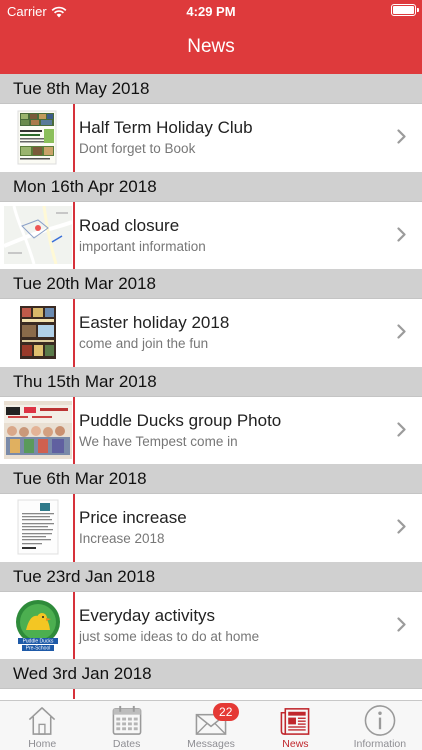  What do you see at coordinates (380, 744) in the screenshot?
I see `tab-label: Information` at bounding box center [380, 744].